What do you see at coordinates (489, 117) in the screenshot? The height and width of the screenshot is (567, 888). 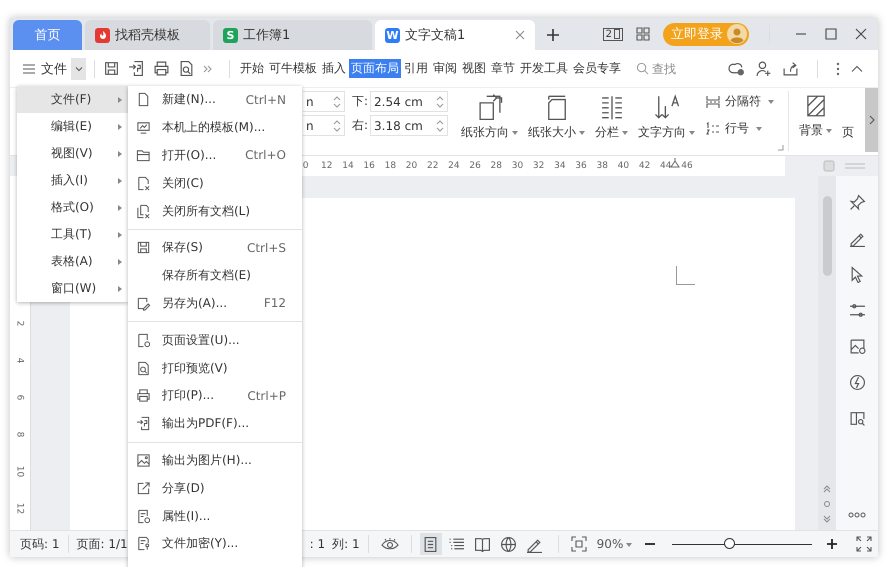 I see `ribbon-button: 纸张方向` at bounding box center [489, 117].